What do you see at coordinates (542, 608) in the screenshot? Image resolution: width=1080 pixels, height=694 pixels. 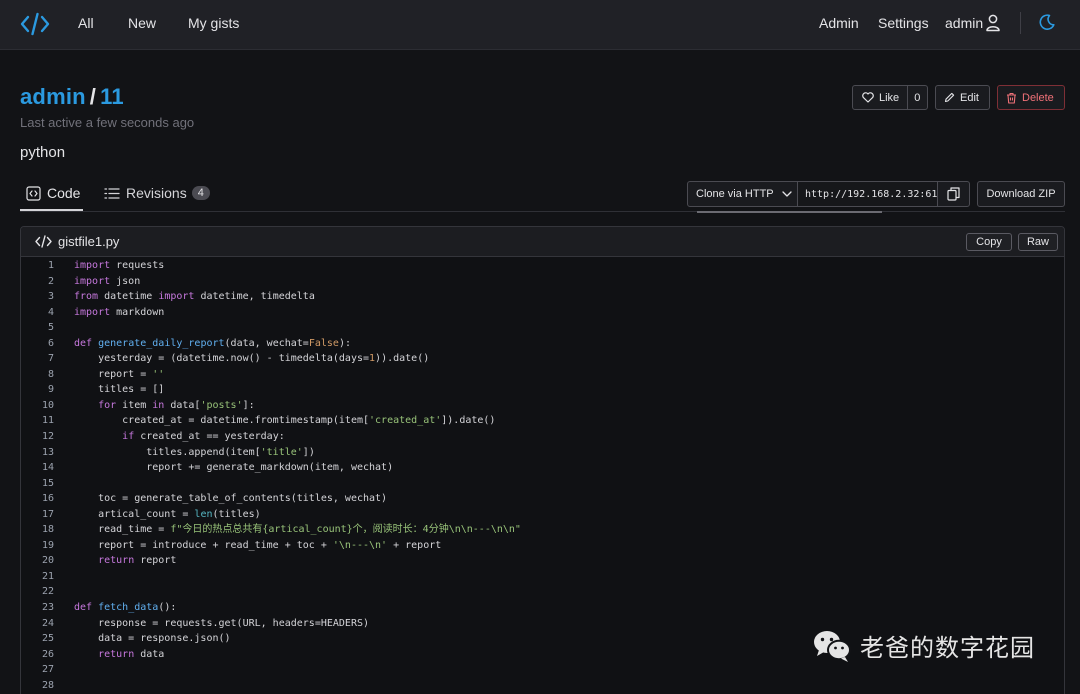 I see `code-line: 23 def fetch_data():` at bounding box center [542, 608].